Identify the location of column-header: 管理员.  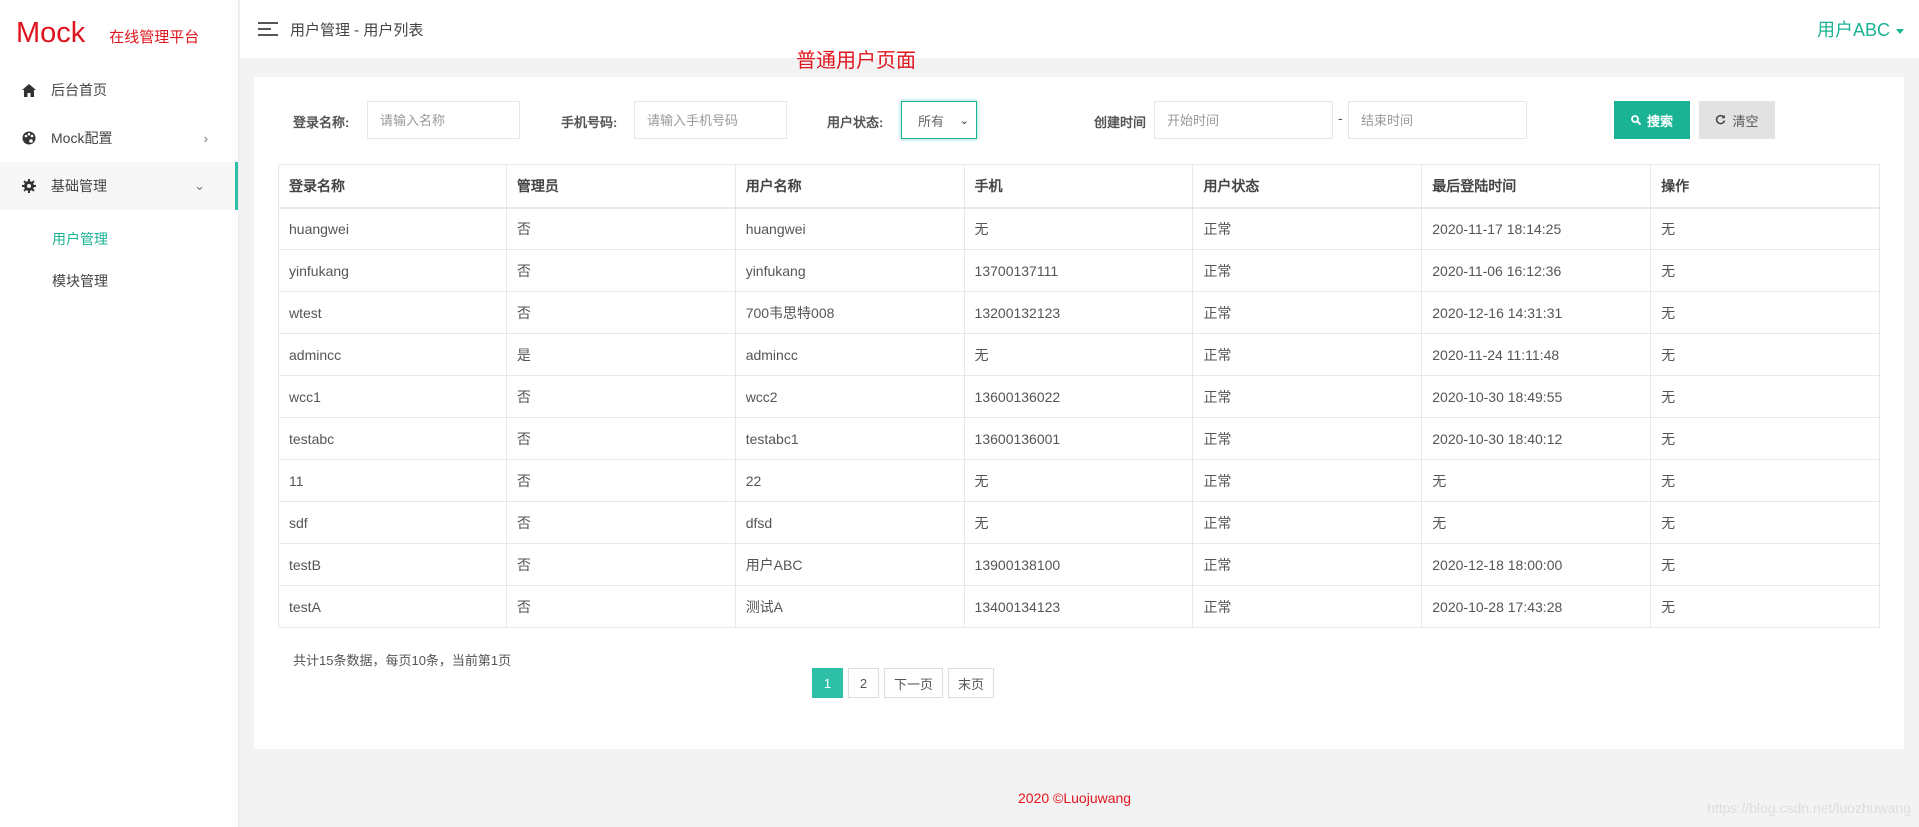
(620, 186).